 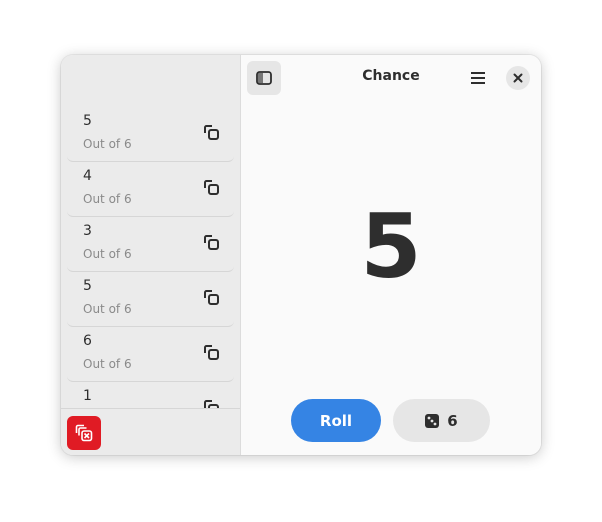 What do you see at coordinates (87, 396) in the screenshot?
I see `history-value: 1` at bounding box center [87, 396].